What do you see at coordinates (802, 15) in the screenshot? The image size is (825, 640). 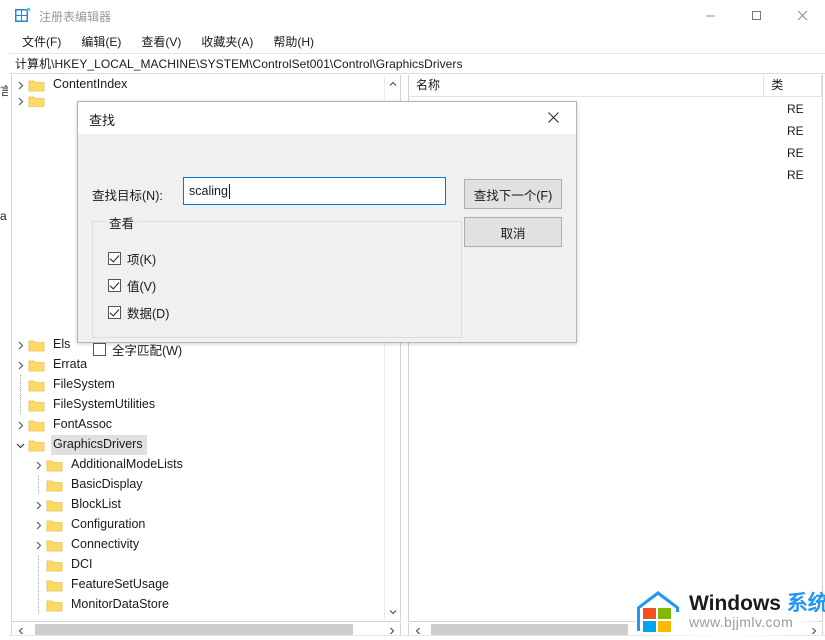 I see `close-button` at bounding box center [802, 15].